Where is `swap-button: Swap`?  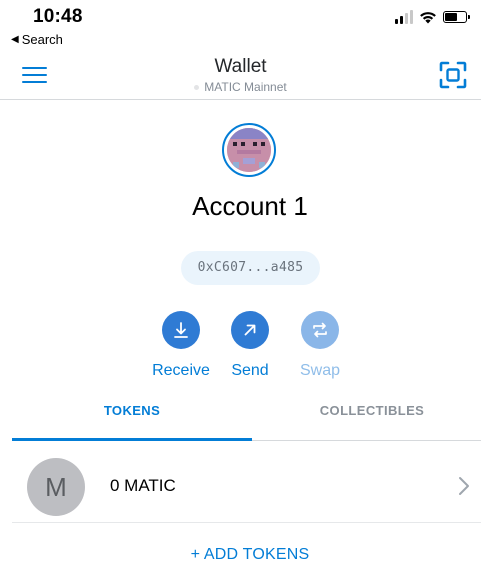 swap-button: Swap is located at coordinates (320, 345).